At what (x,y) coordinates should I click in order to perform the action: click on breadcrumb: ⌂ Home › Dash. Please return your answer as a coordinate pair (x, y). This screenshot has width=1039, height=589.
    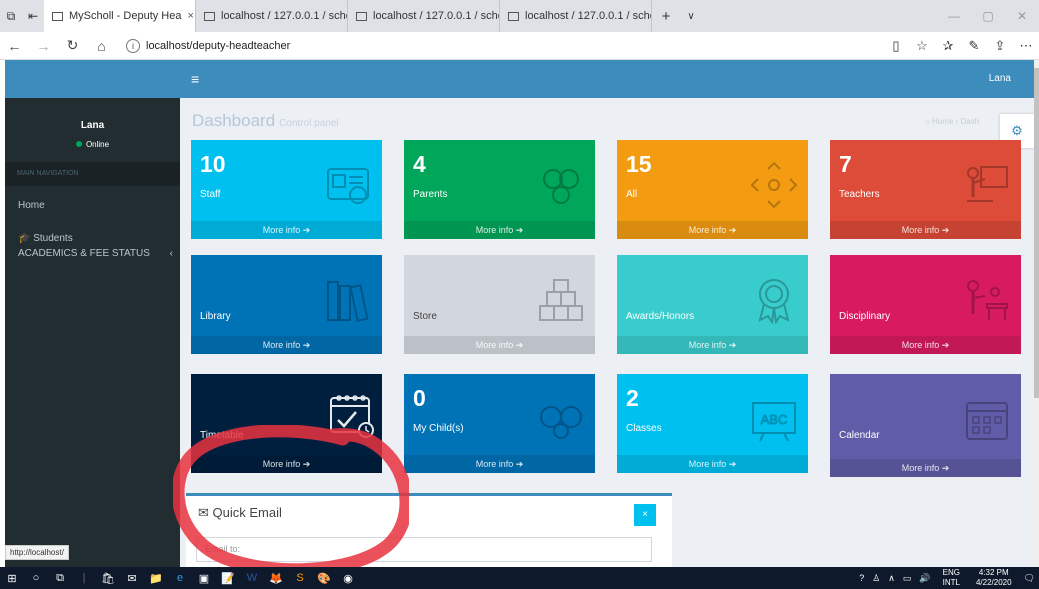
    Looking at the image, I should click on (952, 121).